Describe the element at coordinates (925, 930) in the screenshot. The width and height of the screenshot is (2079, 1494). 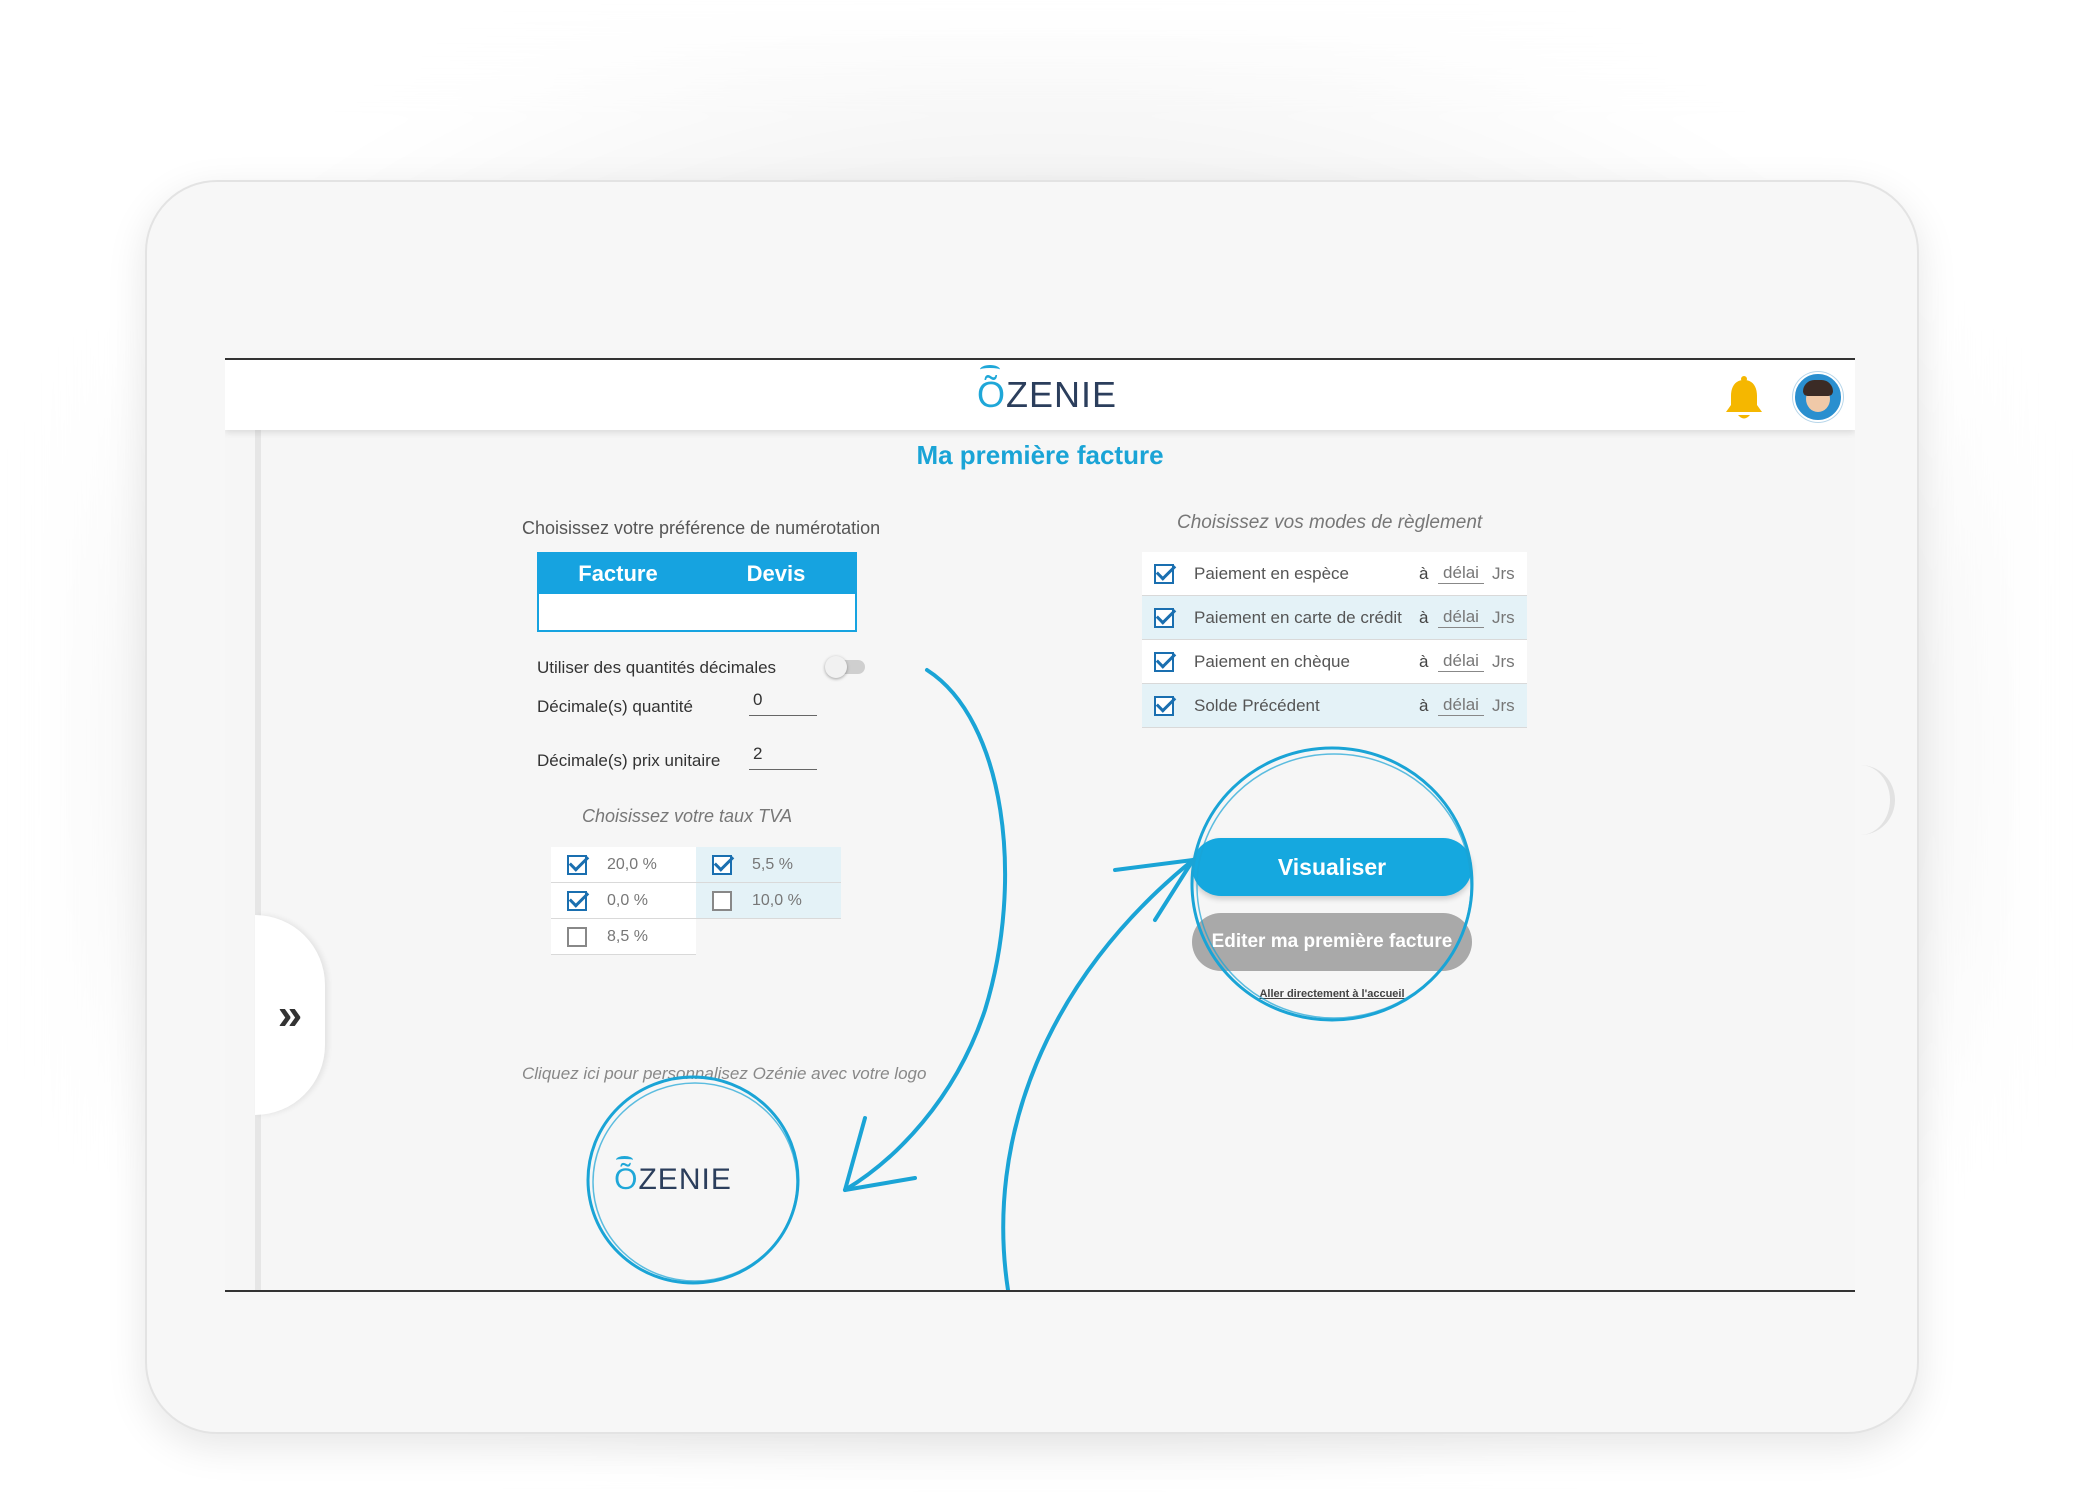
I see `arrow-to-logo` at that location.